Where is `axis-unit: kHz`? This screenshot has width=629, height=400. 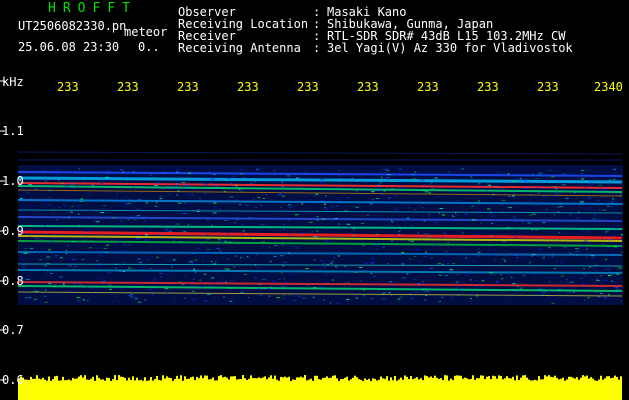 axis-unit: kHz is located at coordinates (13, 82).